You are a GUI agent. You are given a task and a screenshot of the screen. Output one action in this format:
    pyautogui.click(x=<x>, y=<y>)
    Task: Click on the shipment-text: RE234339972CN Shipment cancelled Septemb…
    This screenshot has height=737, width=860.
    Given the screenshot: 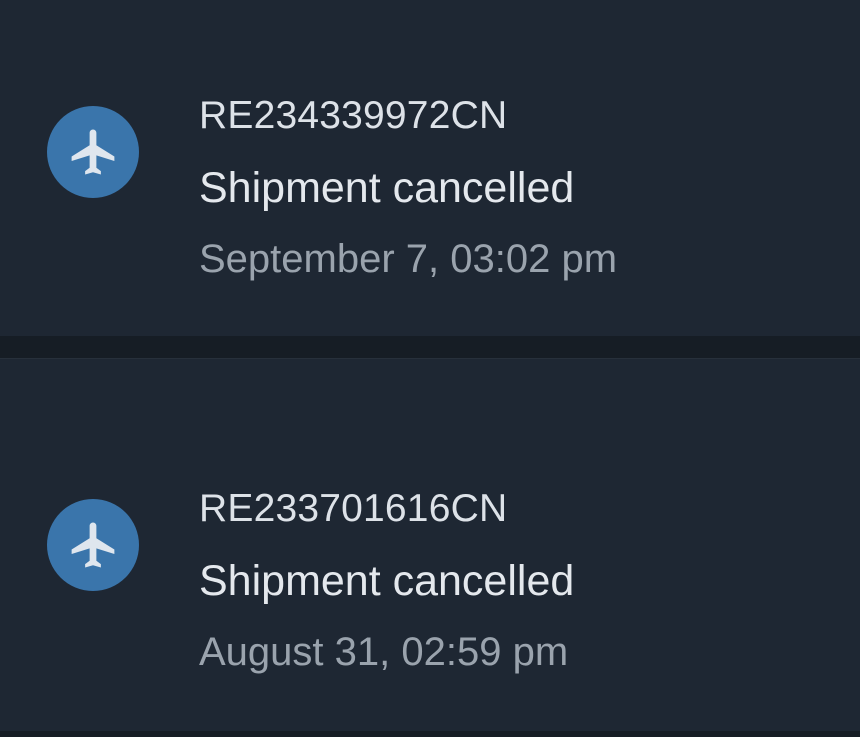 What is the action you would take?
    pyautogui.click(x=408, y=188)
    